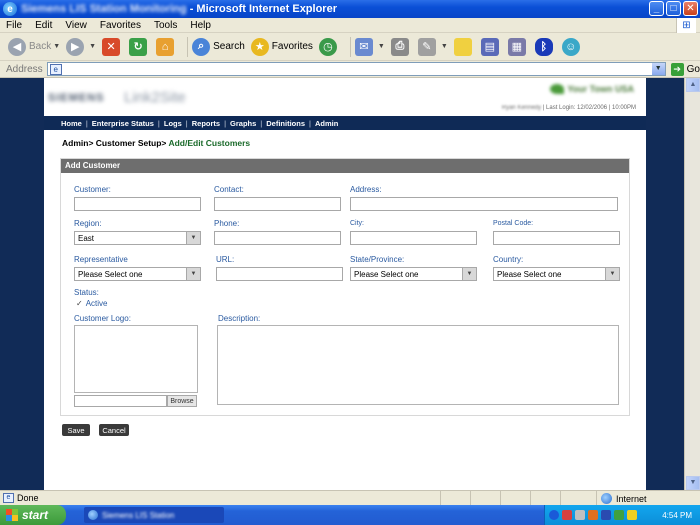  I want to click on menu-file: File, so click(14, 25).